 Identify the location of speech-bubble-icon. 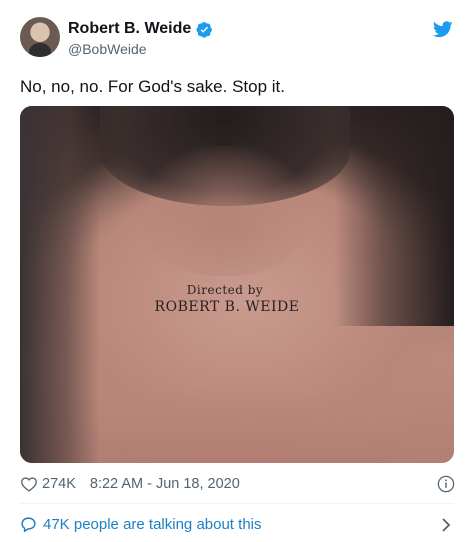
(28, 525).